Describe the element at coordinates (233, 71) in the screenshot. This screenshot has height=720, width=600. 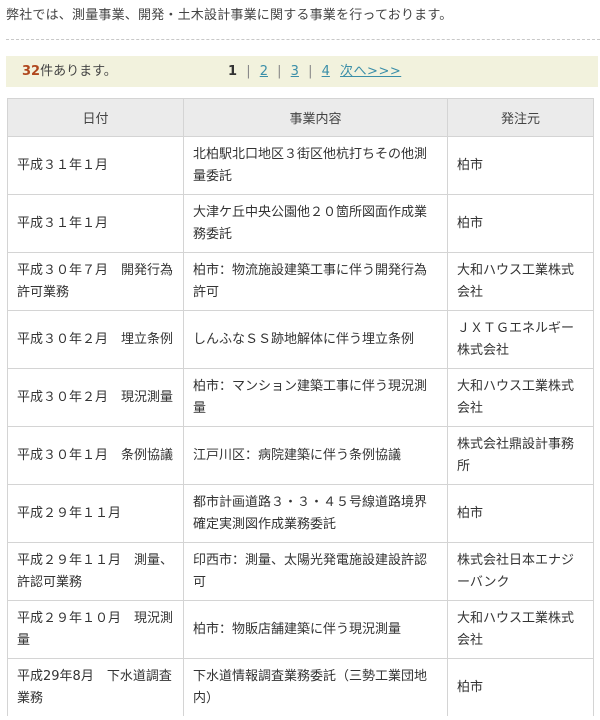
I see `page-current: 1` at that location.